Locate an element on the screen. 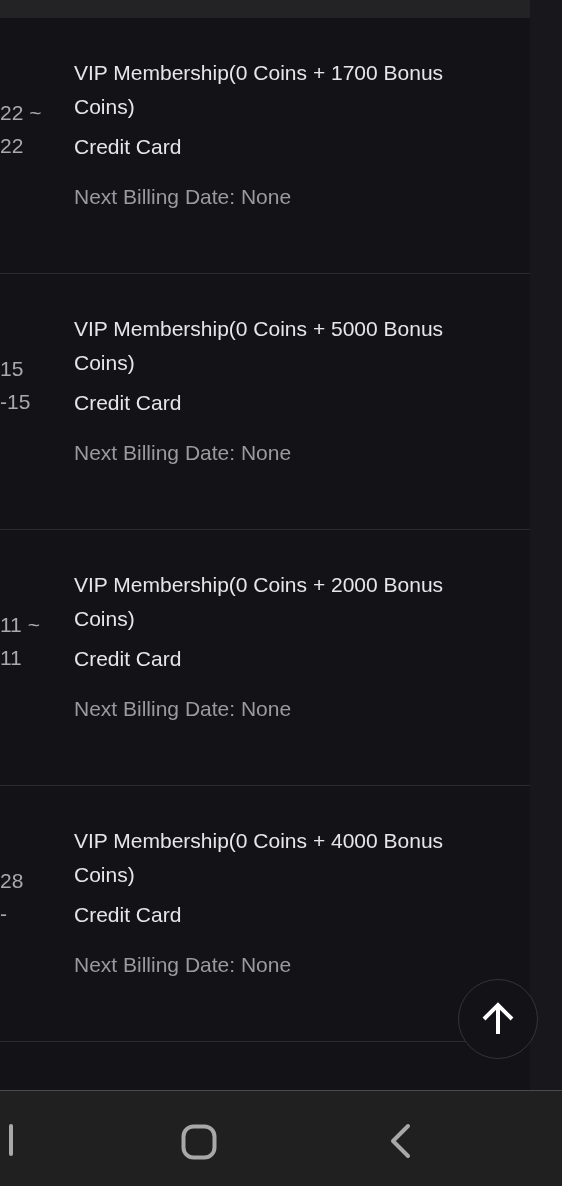  date-text: 22 is located at coordinates (12, 145).